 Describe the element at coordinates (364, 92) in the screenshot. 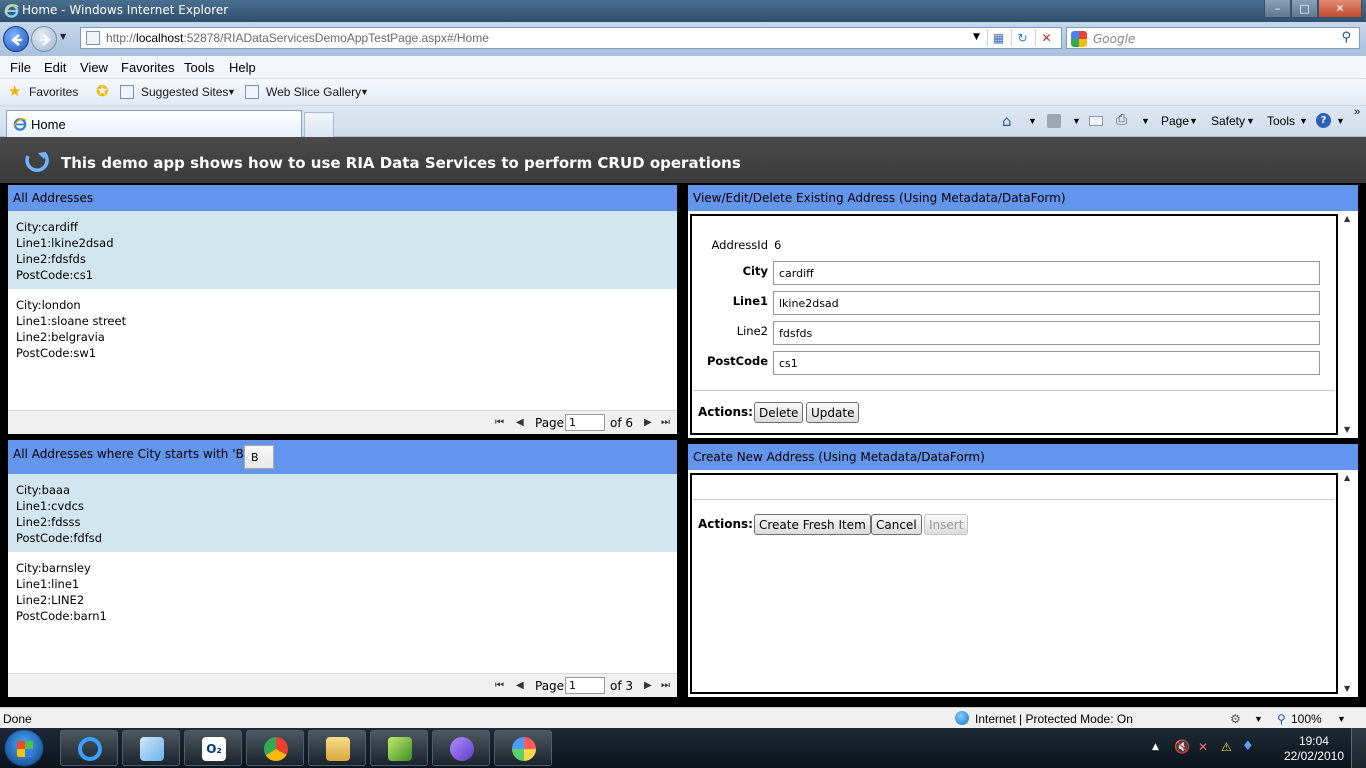

I see `web-slice-dropdown-icon: ▼` at that location.